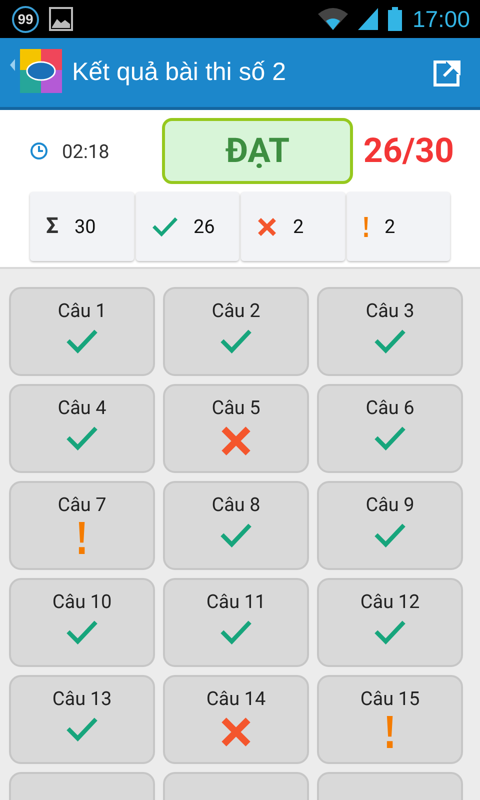 This screenshot has width=480, height=800. I want to click on question-label: Câu 8, so click(236, 504).